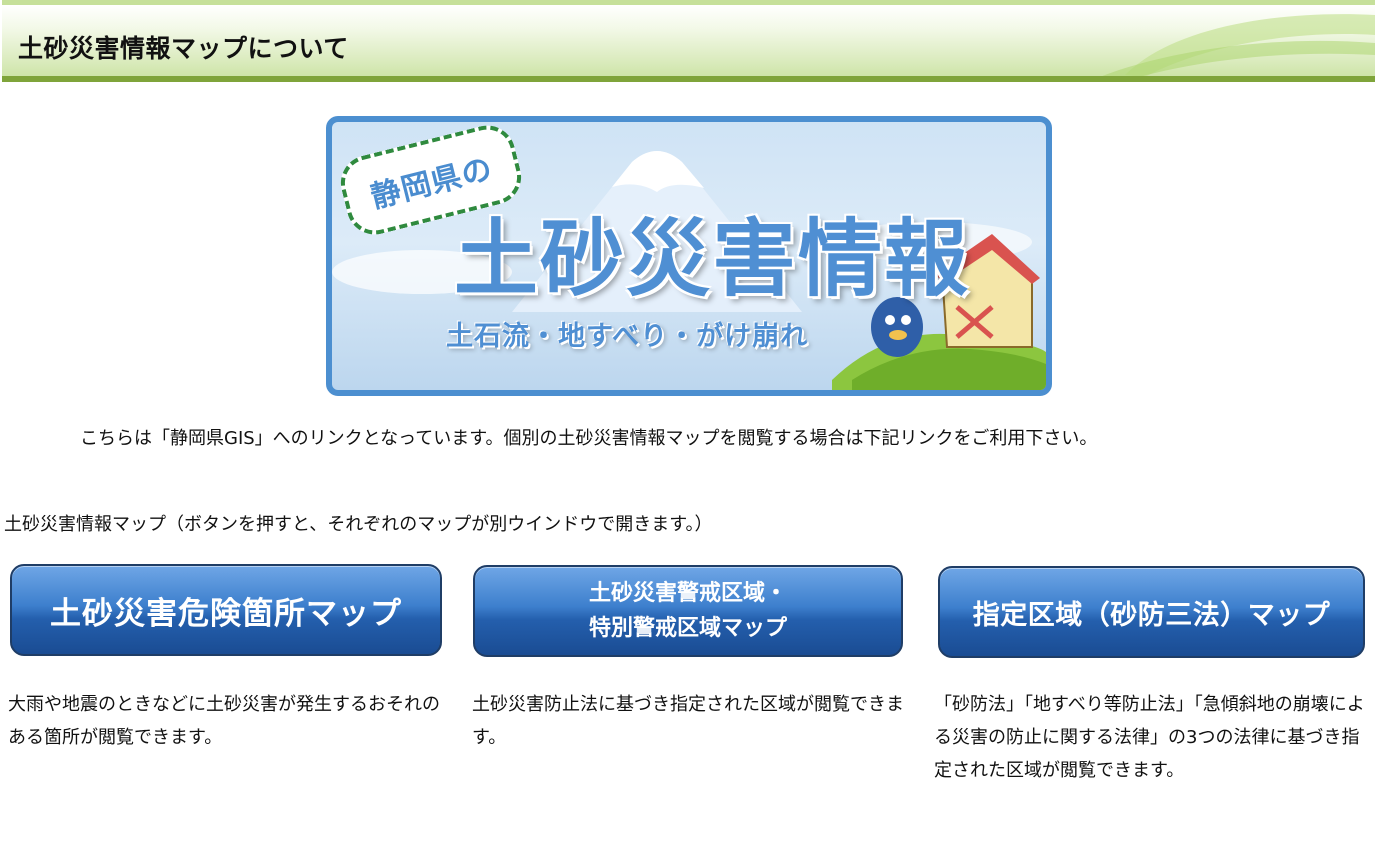  I want to click on page-header: 土砂災害情報マップについて, so click(688, 41).